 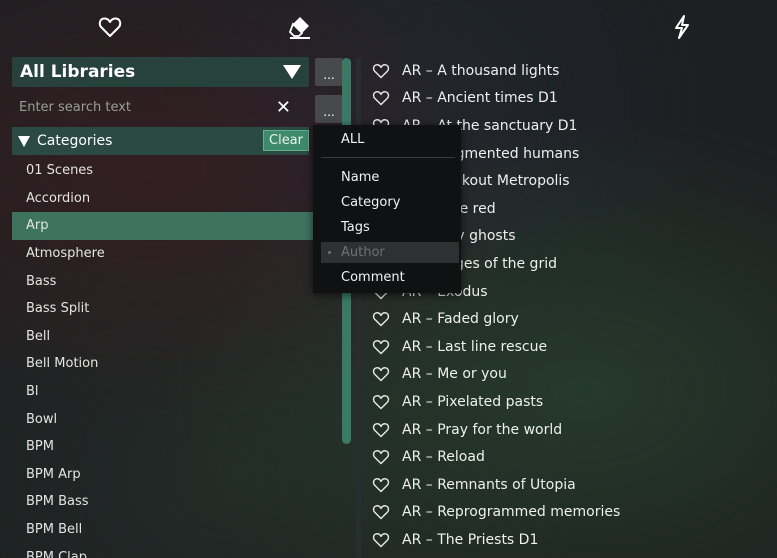 I want to click on menu-separator, so click(x=388, y=157).